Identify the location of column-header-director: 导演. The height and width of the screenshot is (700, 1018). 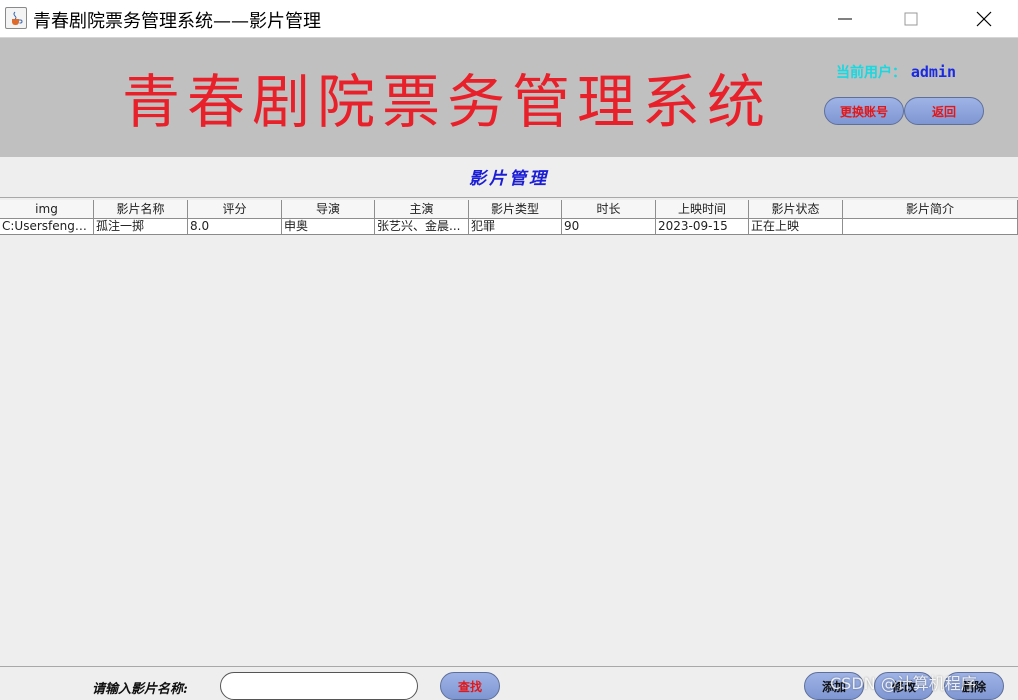
(328, 209).